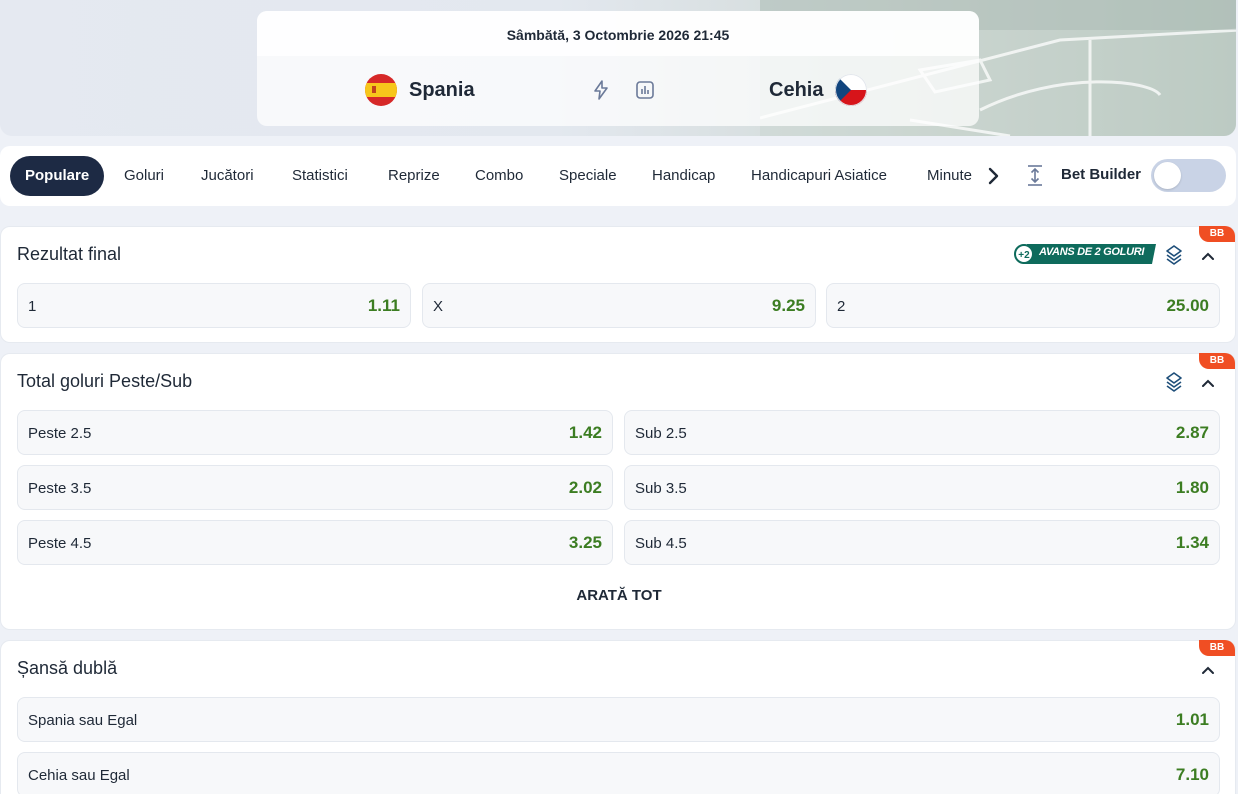 The height and width of the screenshot is (794, 1238). Describe the element at coordinates (841, 306) in the screenshot. I see `odd-label: 2` at that location.